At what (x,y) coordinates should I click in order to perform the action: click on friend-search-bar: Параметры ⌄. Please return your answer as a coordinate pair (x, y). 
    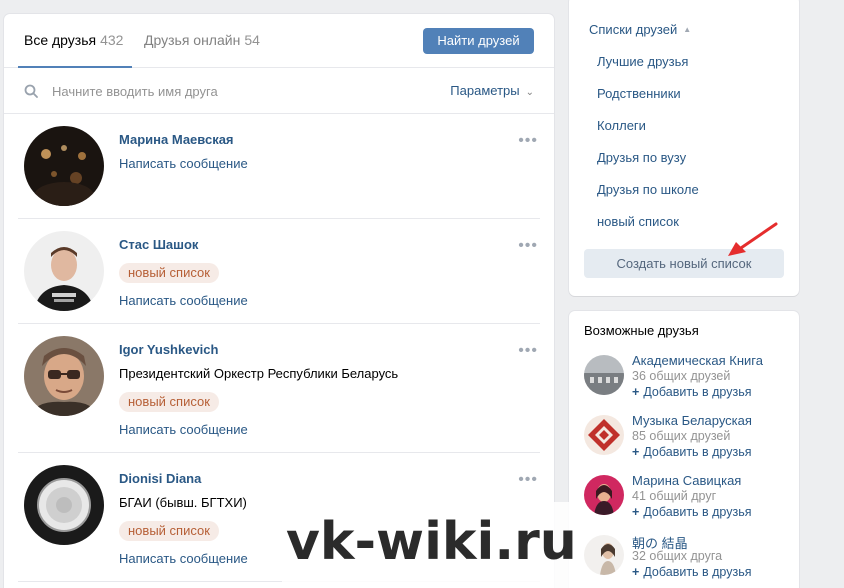
    Looking at the image, I should click on (279, 91).